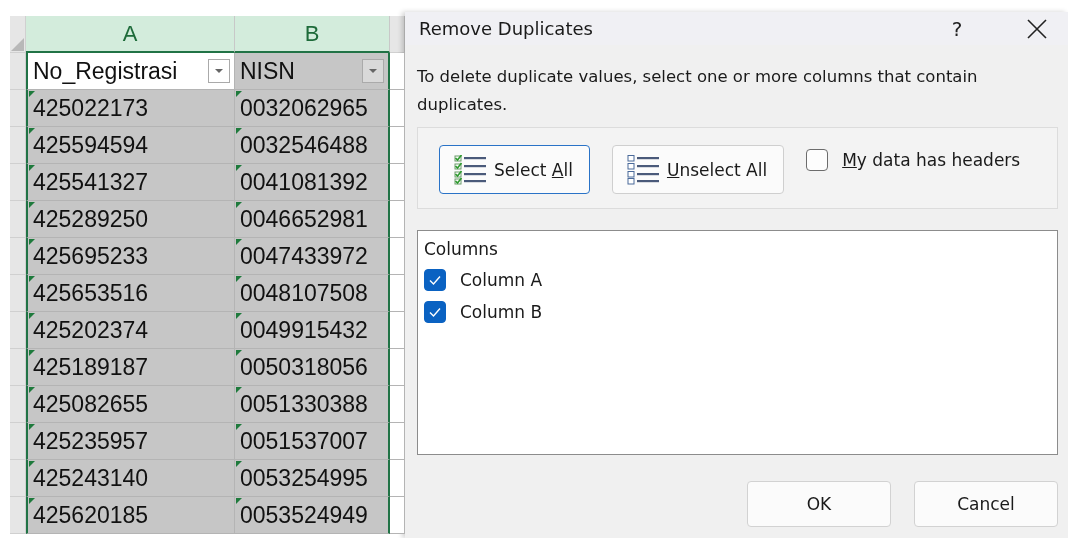  Describe the element at coordinates (913, 160) in the screenshot. I see `headers-checkbox: My data has headers` at that location.